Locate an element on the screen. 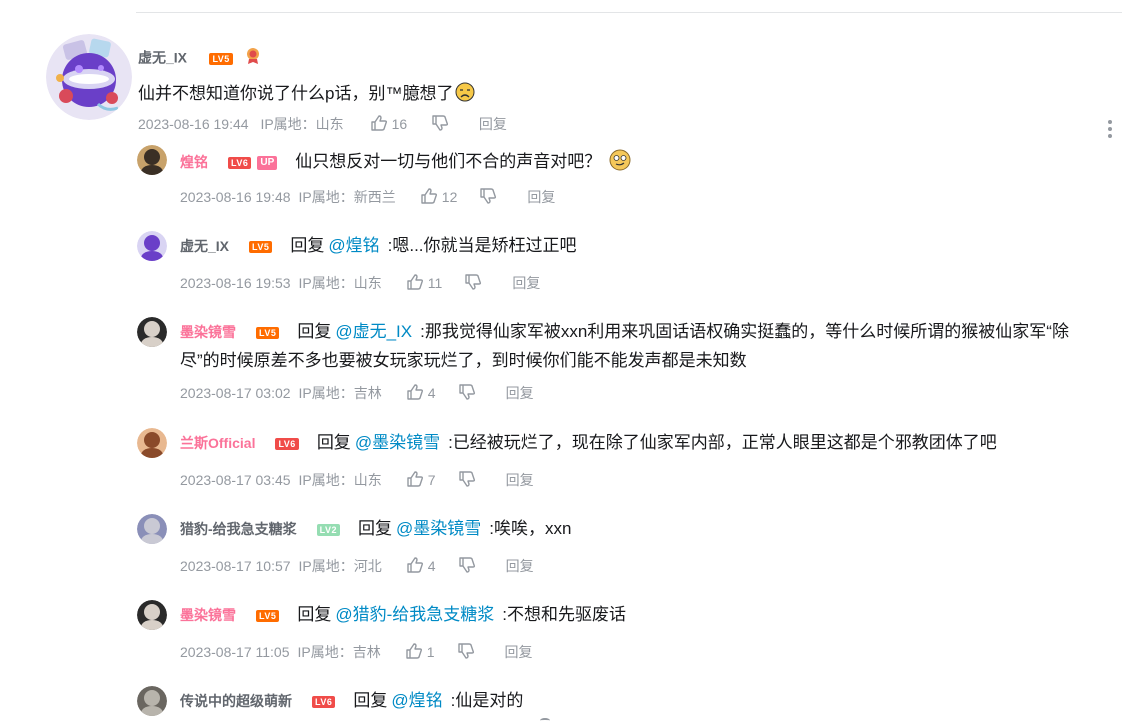 This screenshot has height=724, width=1148. username: 猎豹-给我急支糖浆 is located at coordinates (238, 529).